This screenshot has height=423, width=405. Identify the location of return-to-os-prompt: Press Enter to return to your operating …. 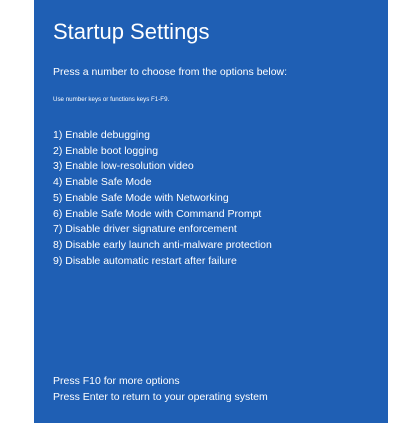
(160, 397).